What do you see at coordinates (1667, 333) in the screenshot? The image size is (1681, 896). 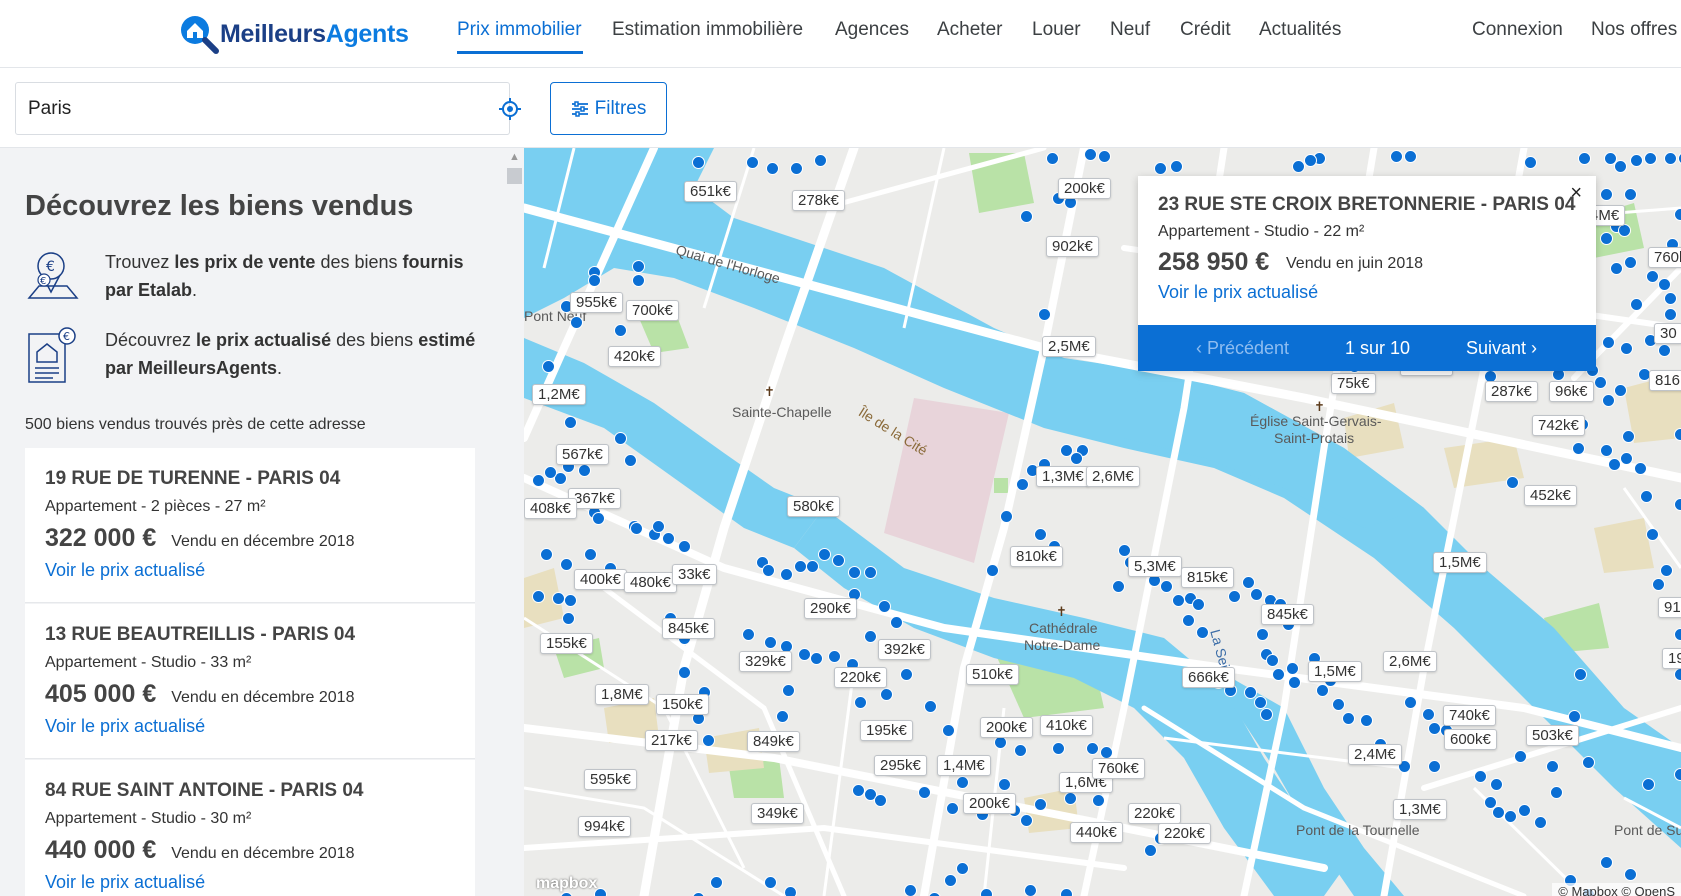 I see `price-tag: 30` at bounding box center [1667, 333].